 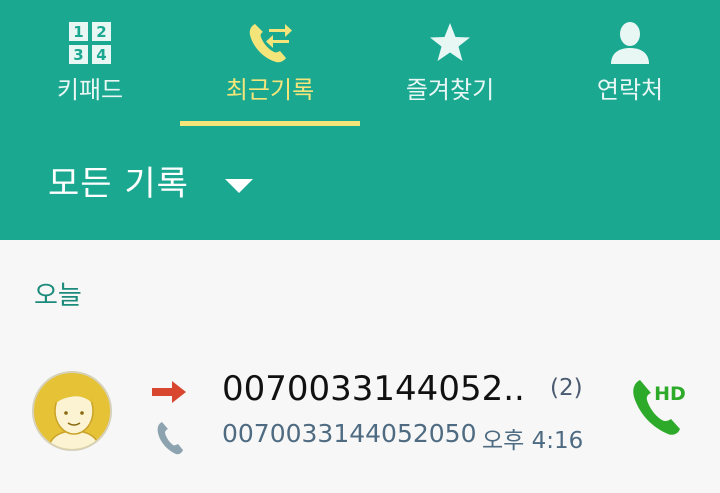 What do you see at coordinates (101, 55) in the screenshot?
I see `keypad-digit: 4` at bounding box center [101, 55].